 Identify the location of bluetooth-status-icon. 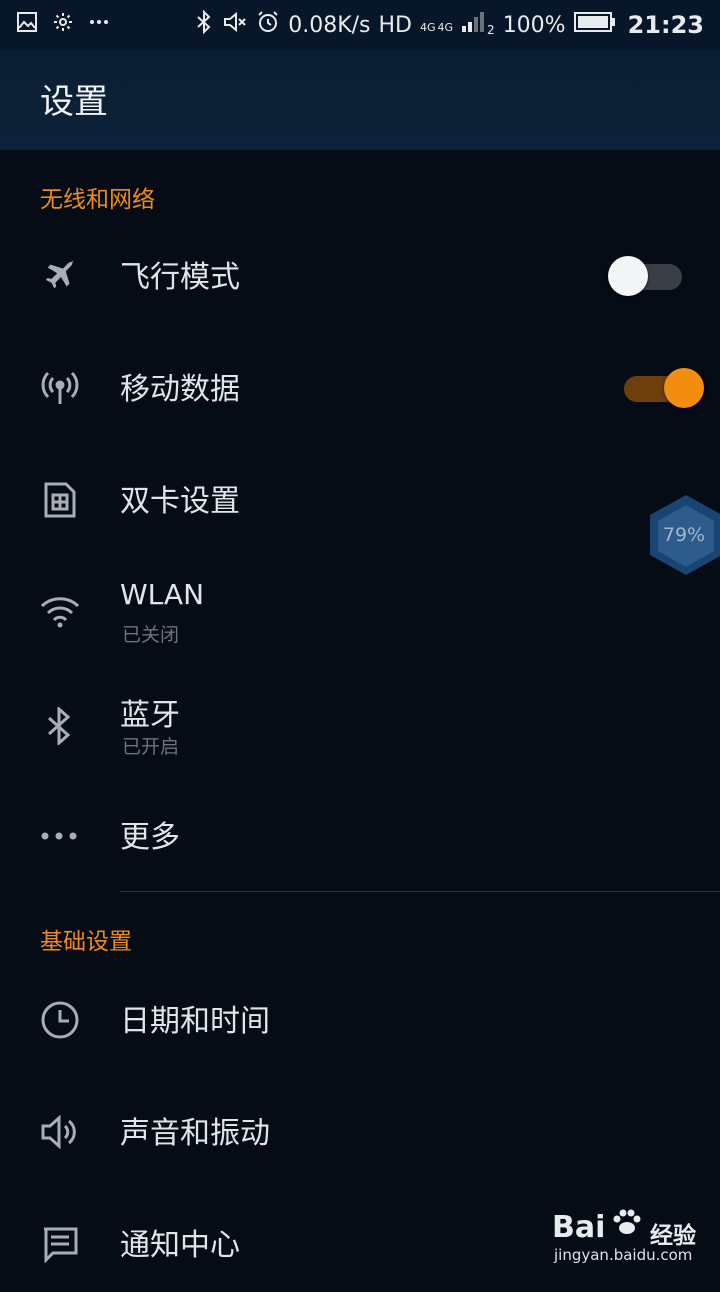
(204, 24).